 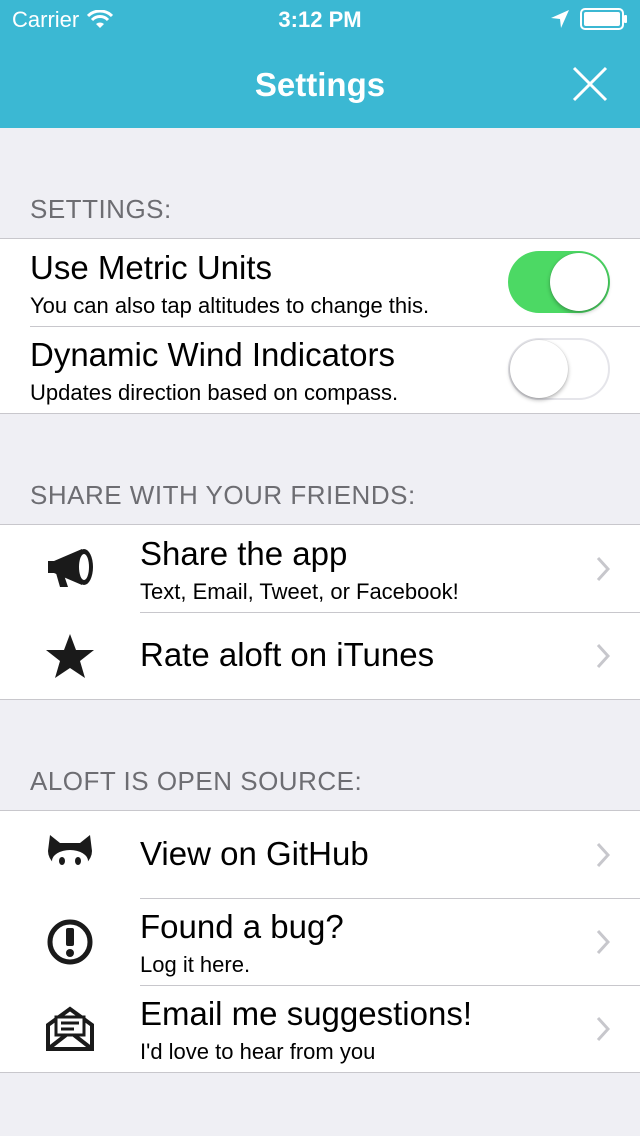 I want to click on view-github-row: View on GitHub, so click(x=320, y=854).